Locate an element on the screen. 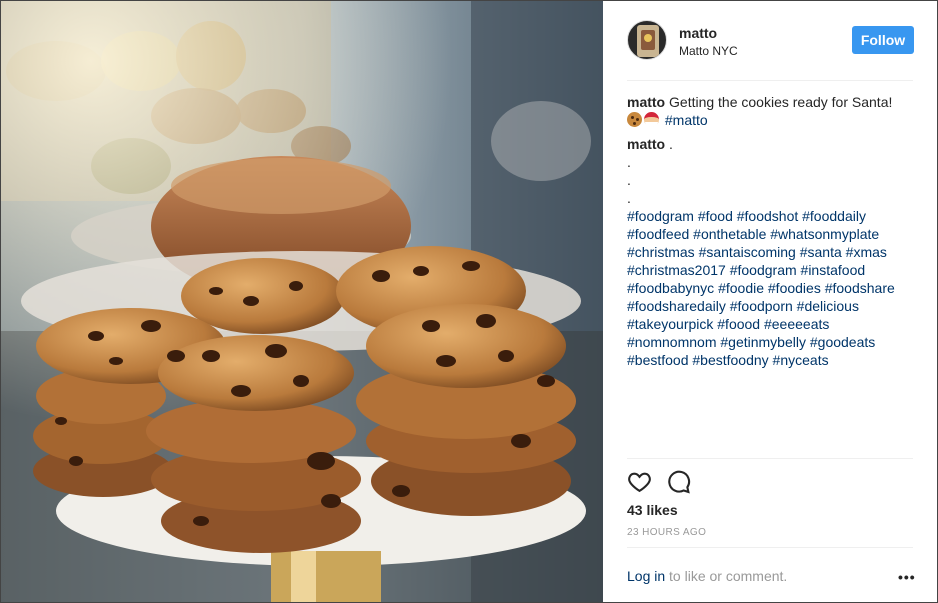  santa-emoji-icon is located at coordinates (651, 119).